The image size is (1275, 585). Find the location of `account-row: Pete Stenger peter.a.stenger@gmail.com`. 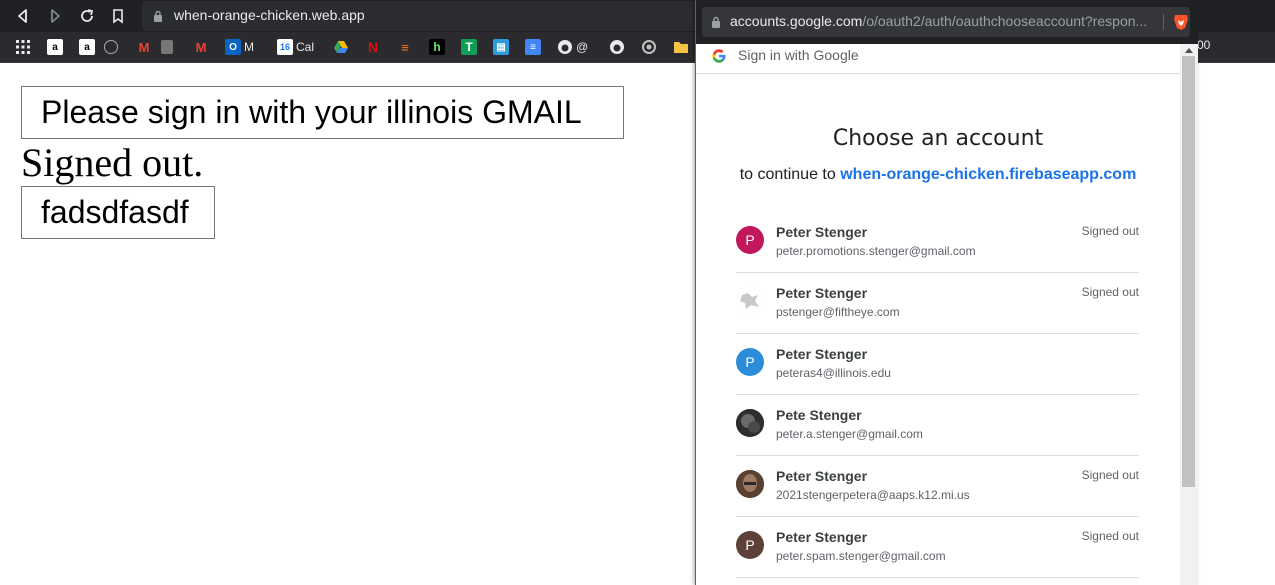

account-row: Pete Stenger peter.a.stenger@gmail.com is located at coordinates (937, 425).